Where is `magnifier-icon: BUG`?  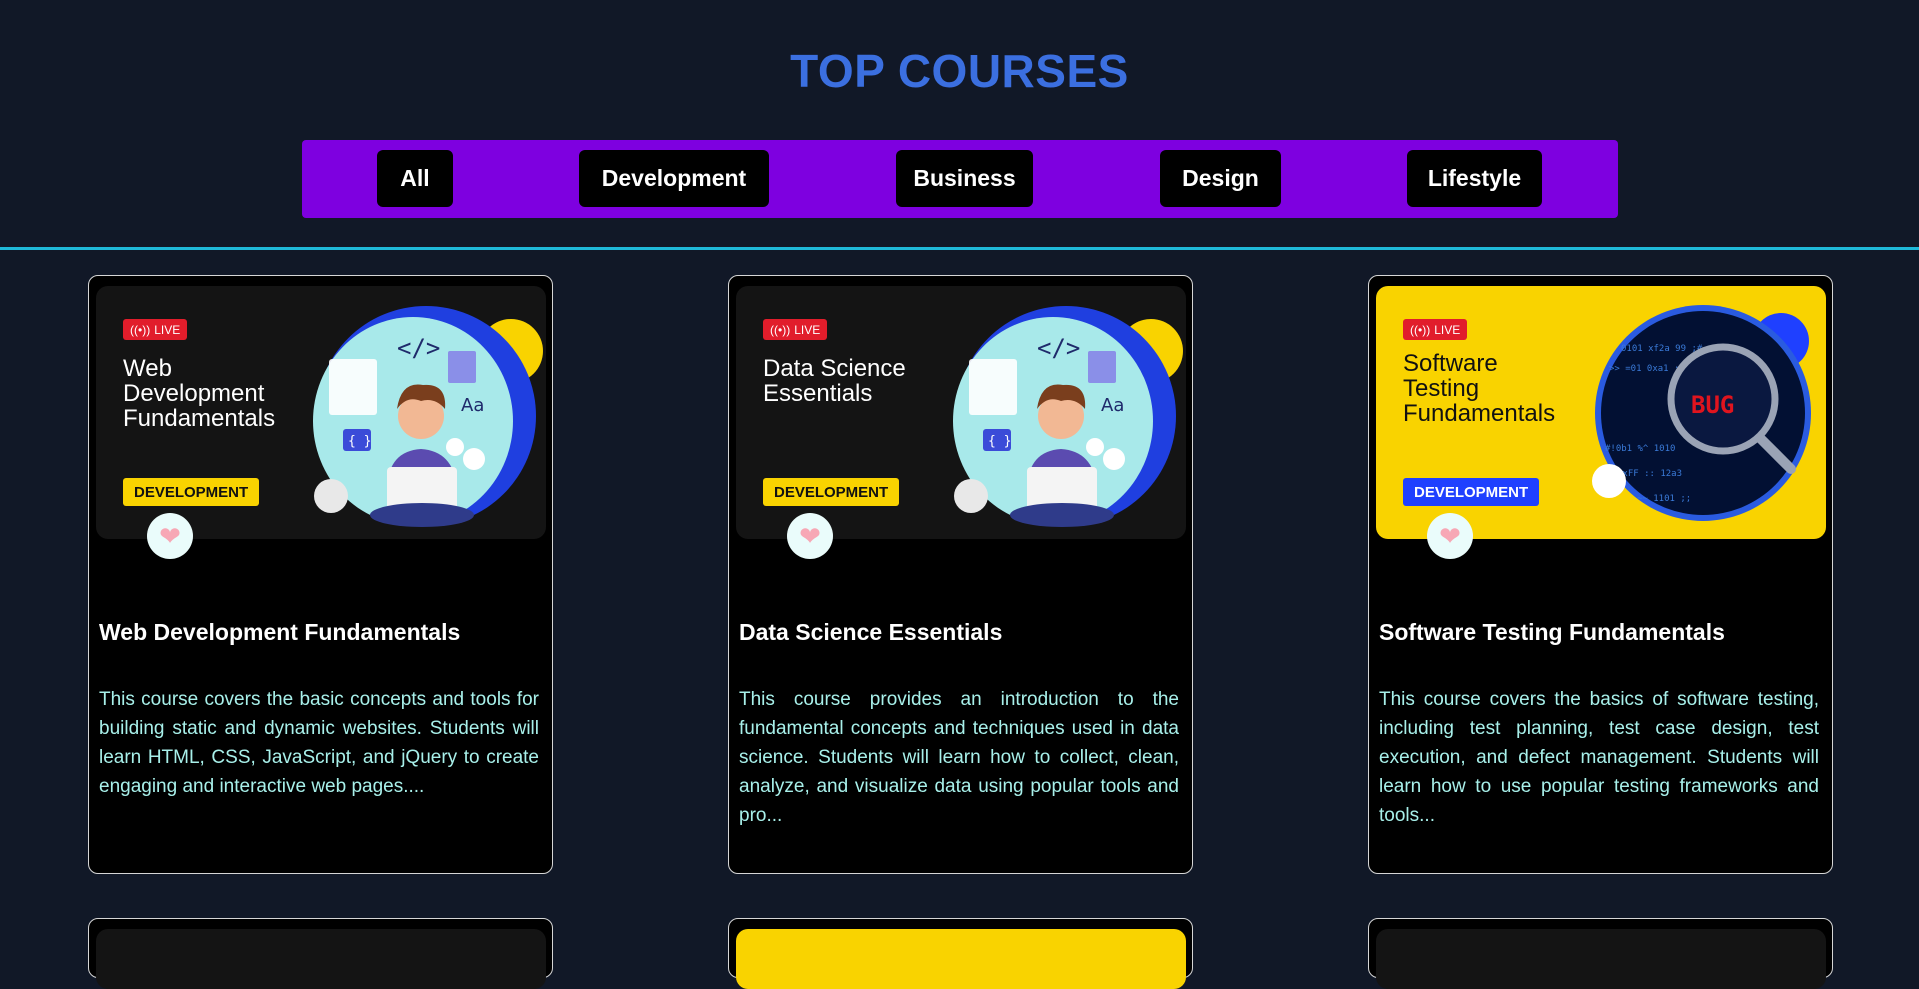
magnifier-icon: BUG is located at coordinates (1712, 405).